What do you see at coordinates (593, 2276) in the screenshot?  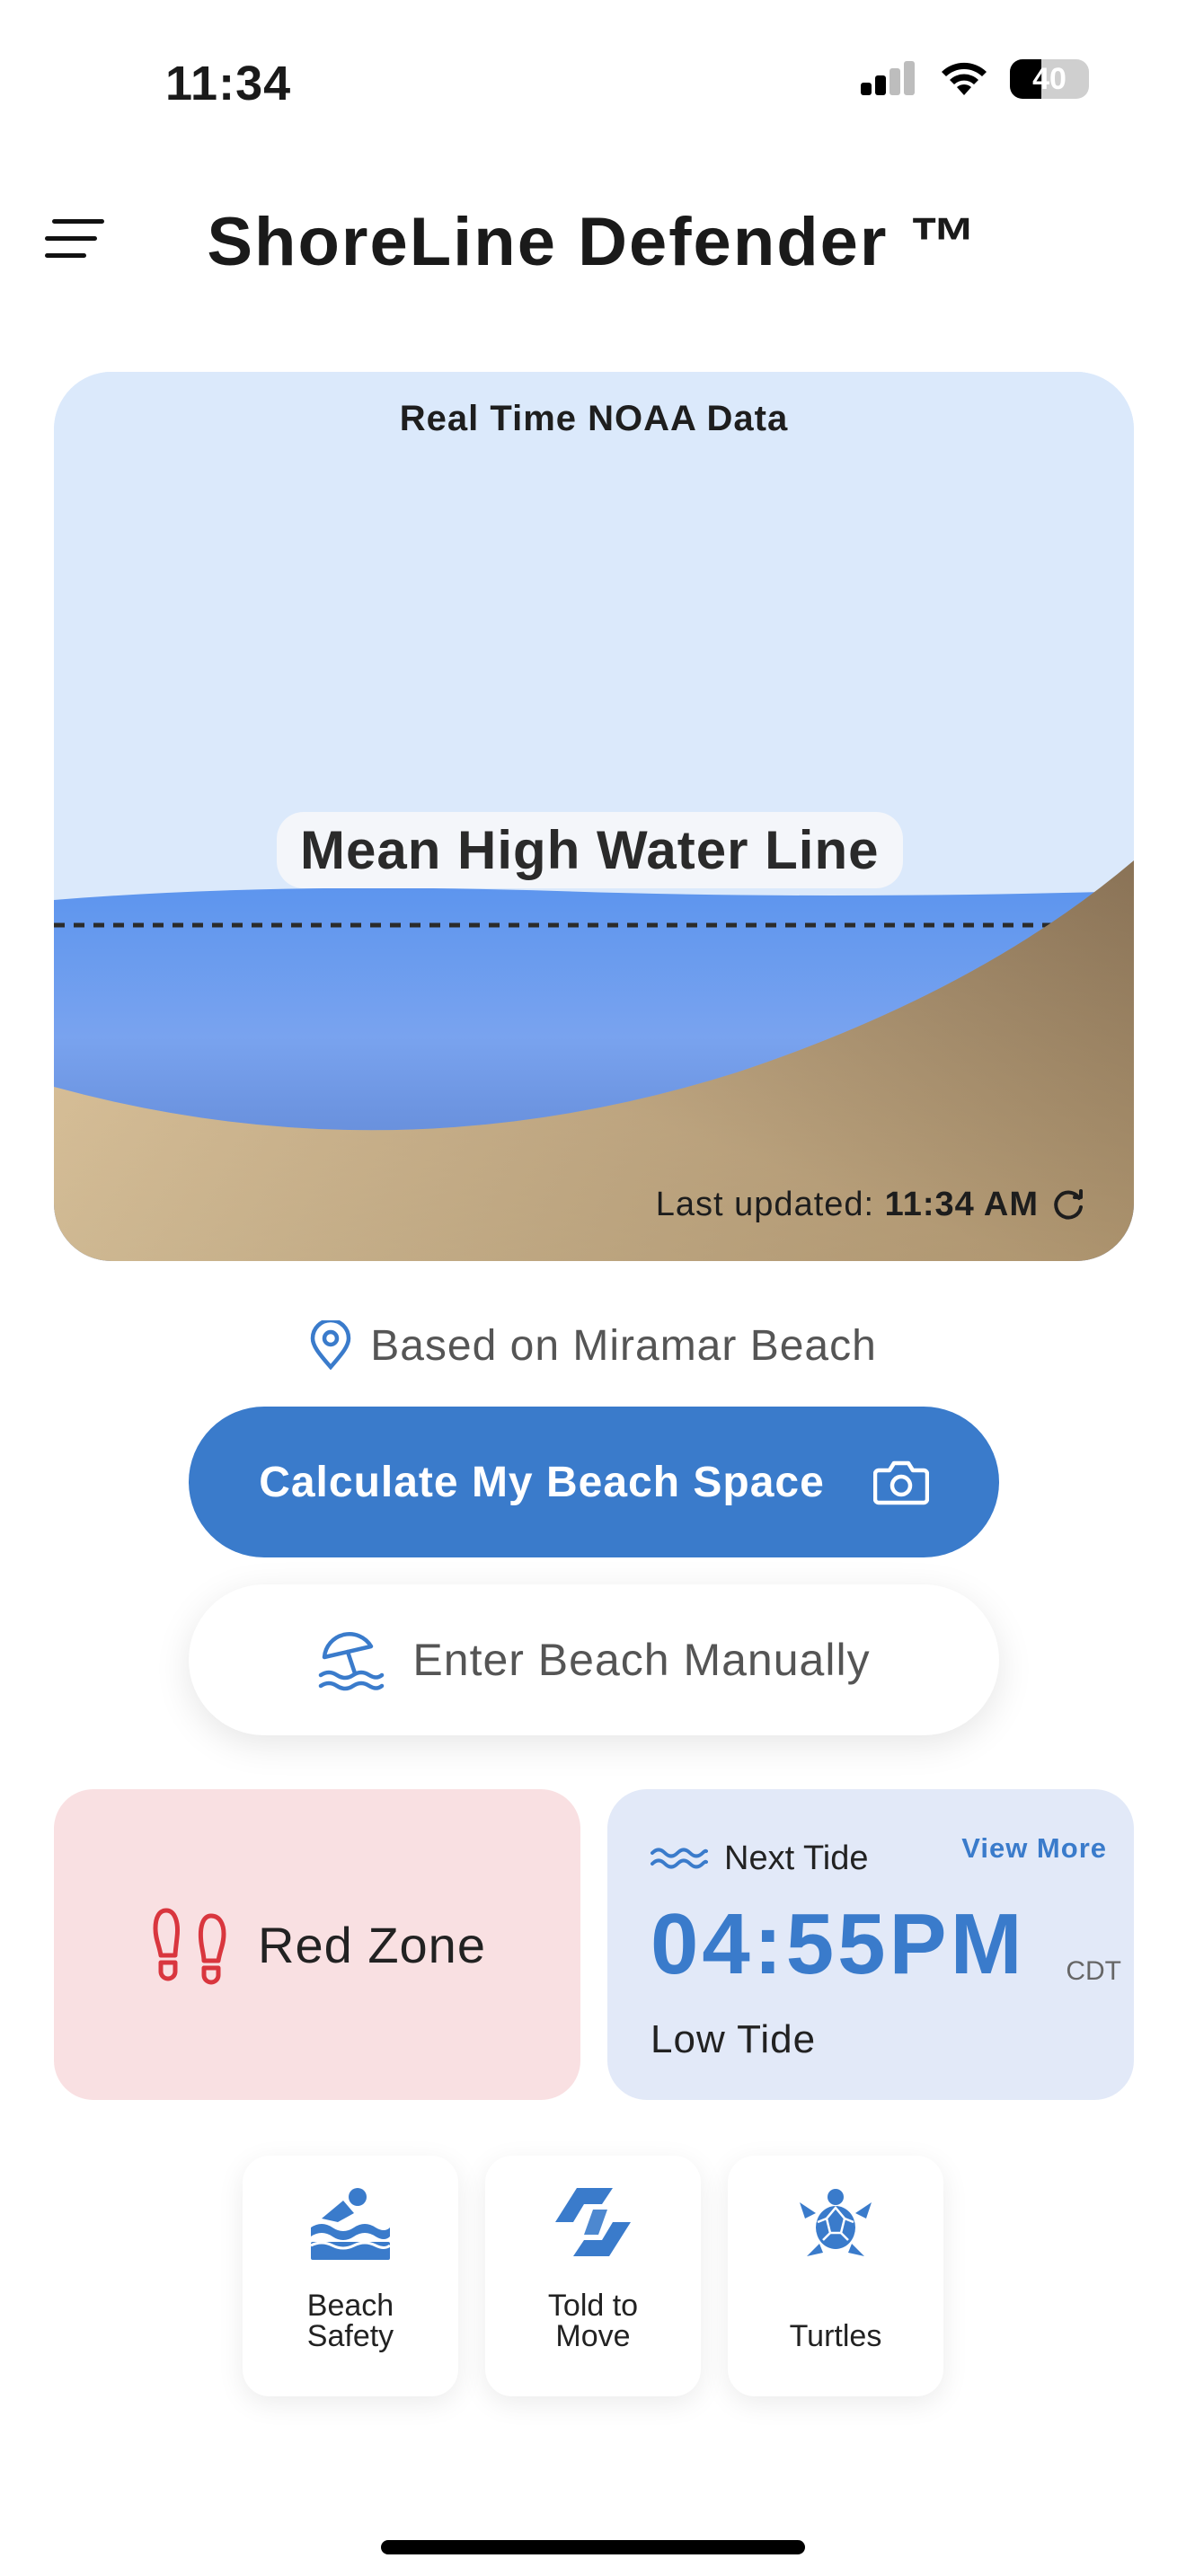 I see `tile-told-to-move: Told to Move` at bounding box center [593, 2276].